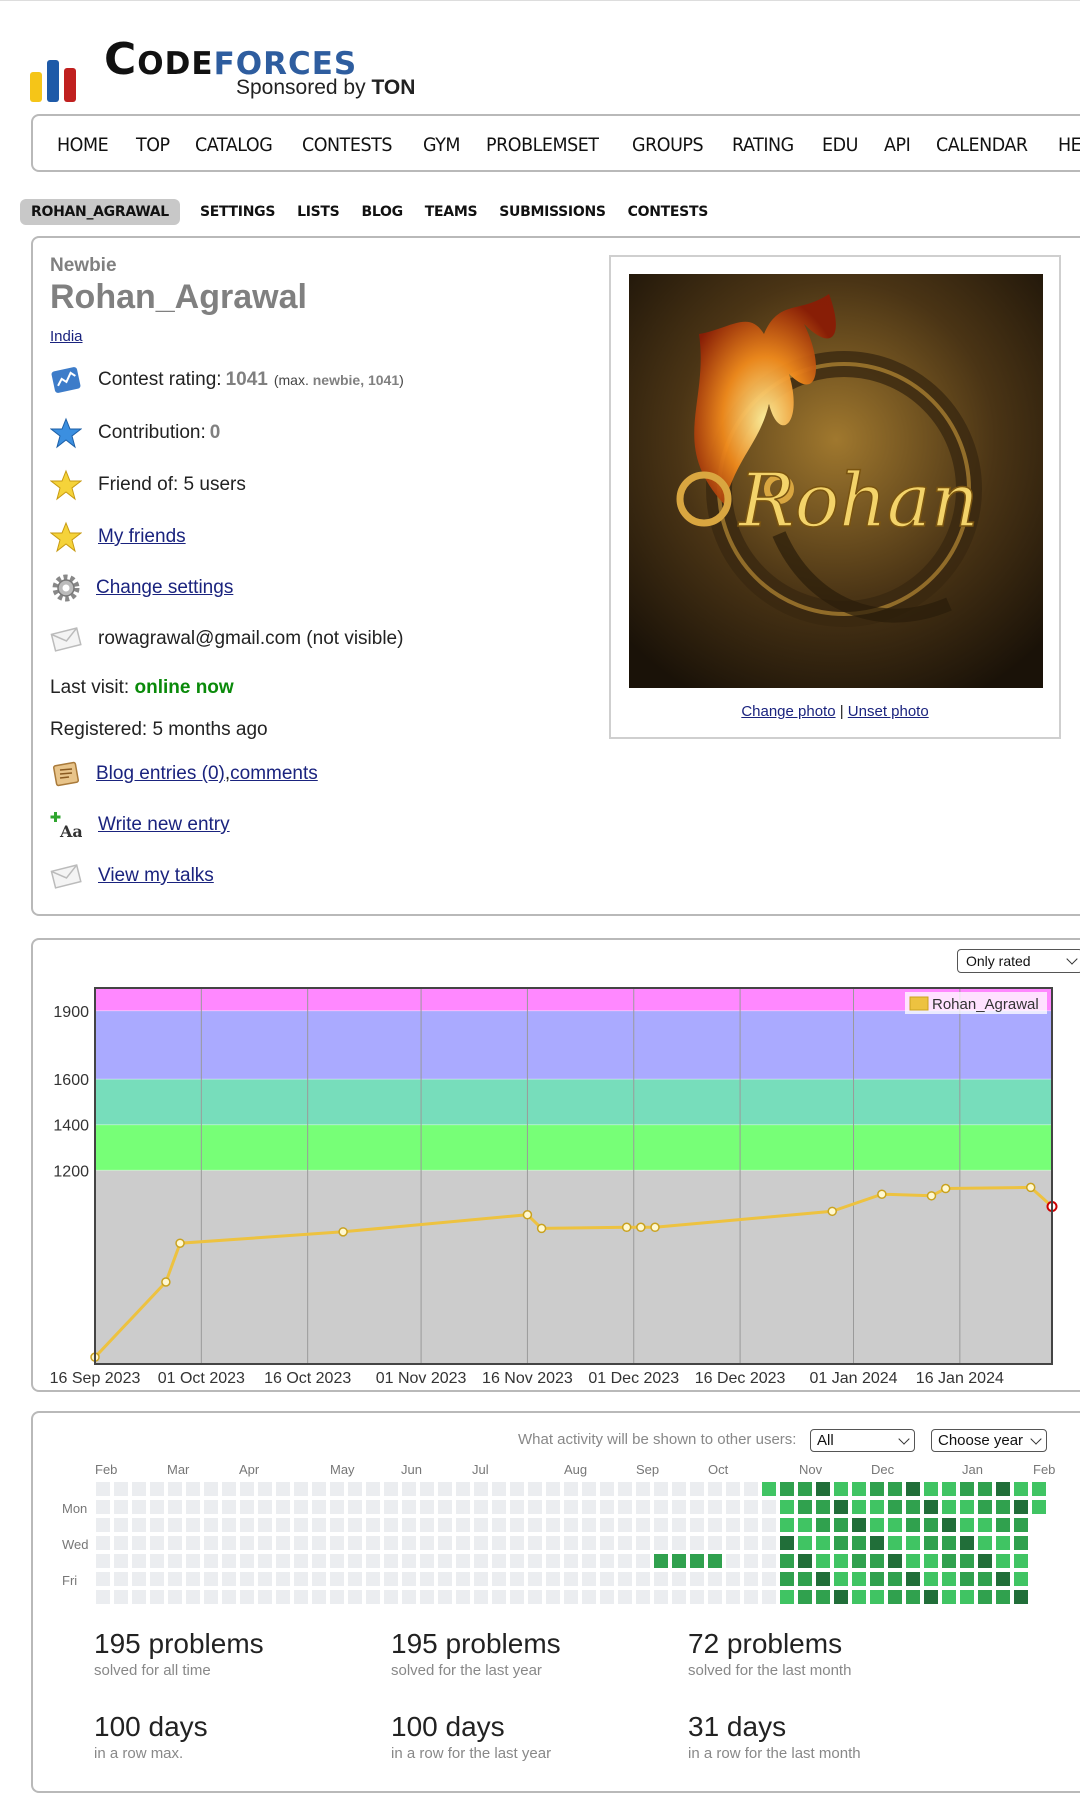 This screenshot has width=1080, height=1806. I want to click on stat-desc: solved for the last year, so click(466, 1670).